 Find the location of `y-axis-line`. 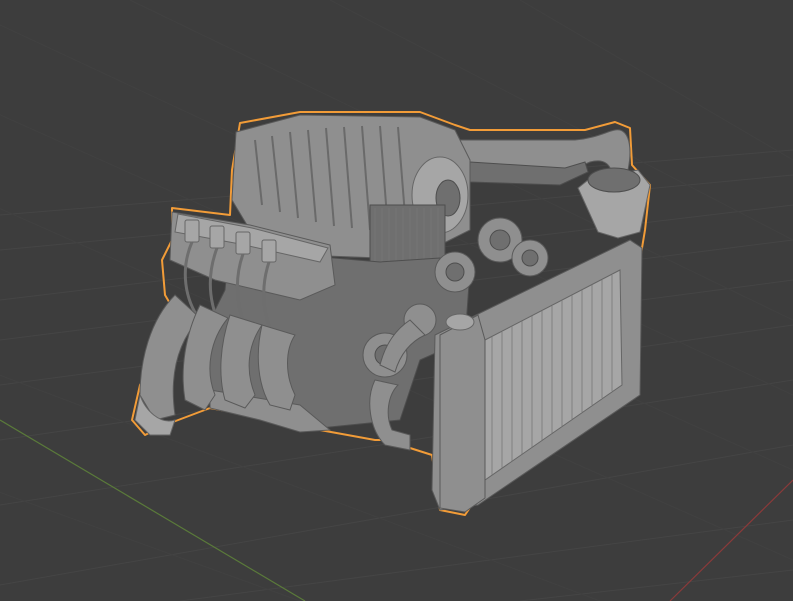

y-axis-line is located at coordinates (153, 510).